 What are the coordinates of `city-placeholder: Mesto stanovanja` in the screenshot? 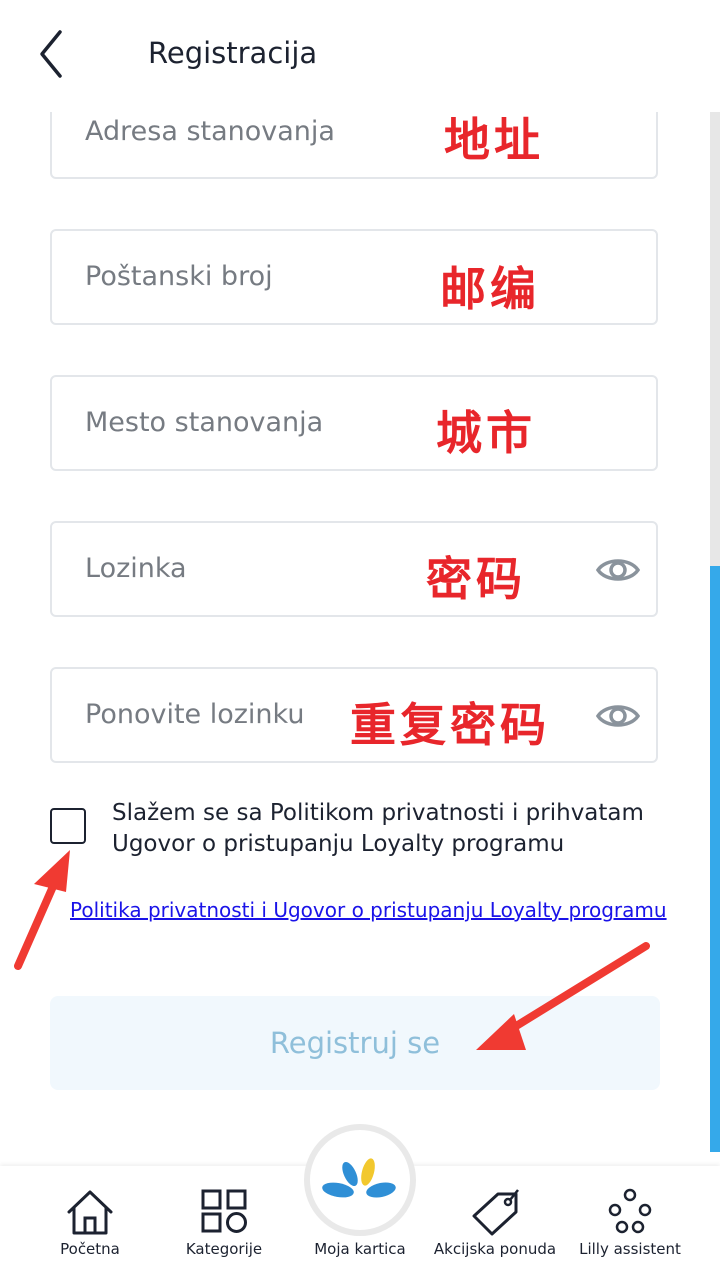 It's located at (204, 422).